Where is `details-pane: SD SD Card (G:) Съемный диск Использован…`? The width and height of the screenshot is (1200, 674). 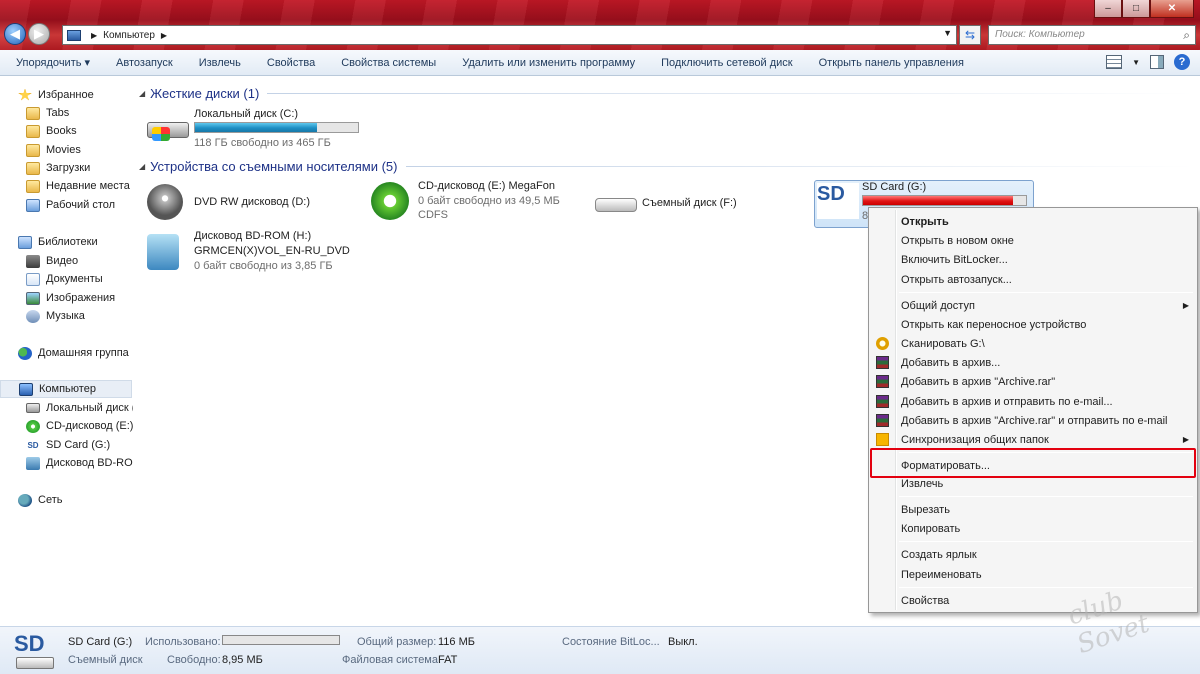
details-pane: SD SD Card (G:) Съемный диск Использован… is located at coordinates (600, 650).